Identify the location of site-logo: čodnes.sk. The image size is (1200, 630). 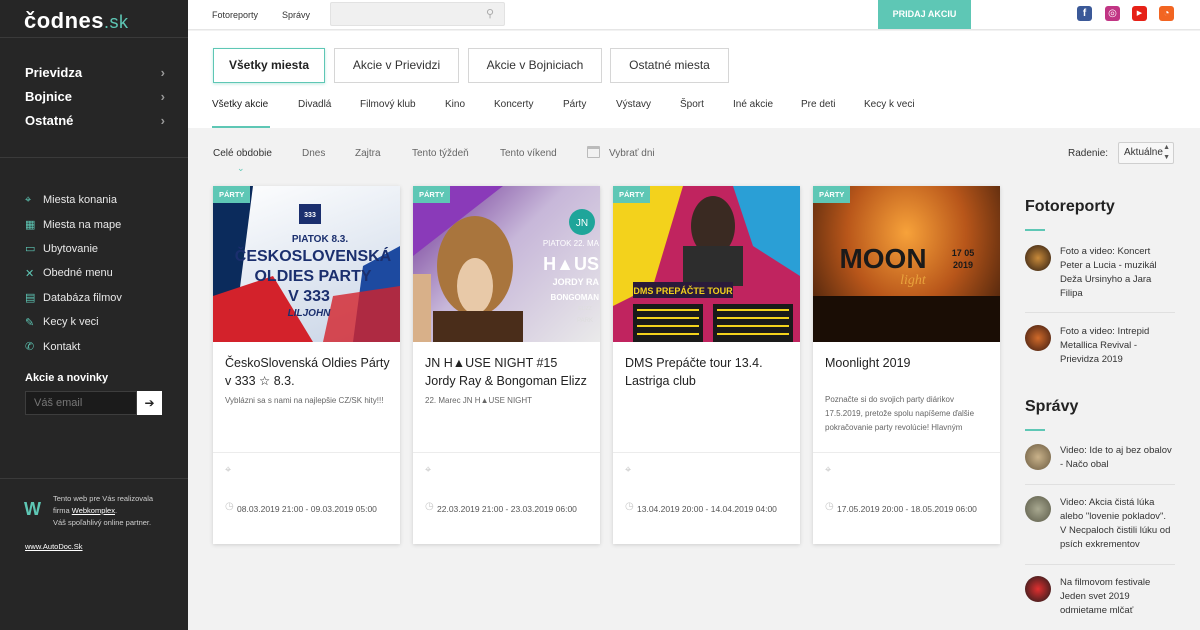
(76, 21).